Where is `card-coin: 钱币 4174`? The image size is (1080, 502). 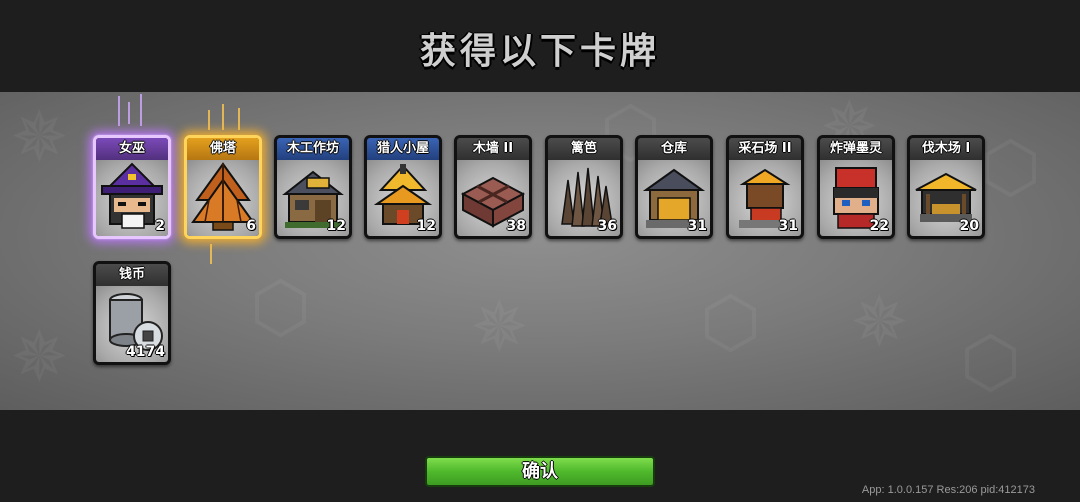 card-coin: 钱币 4174 is located at coordinates (132, 313).